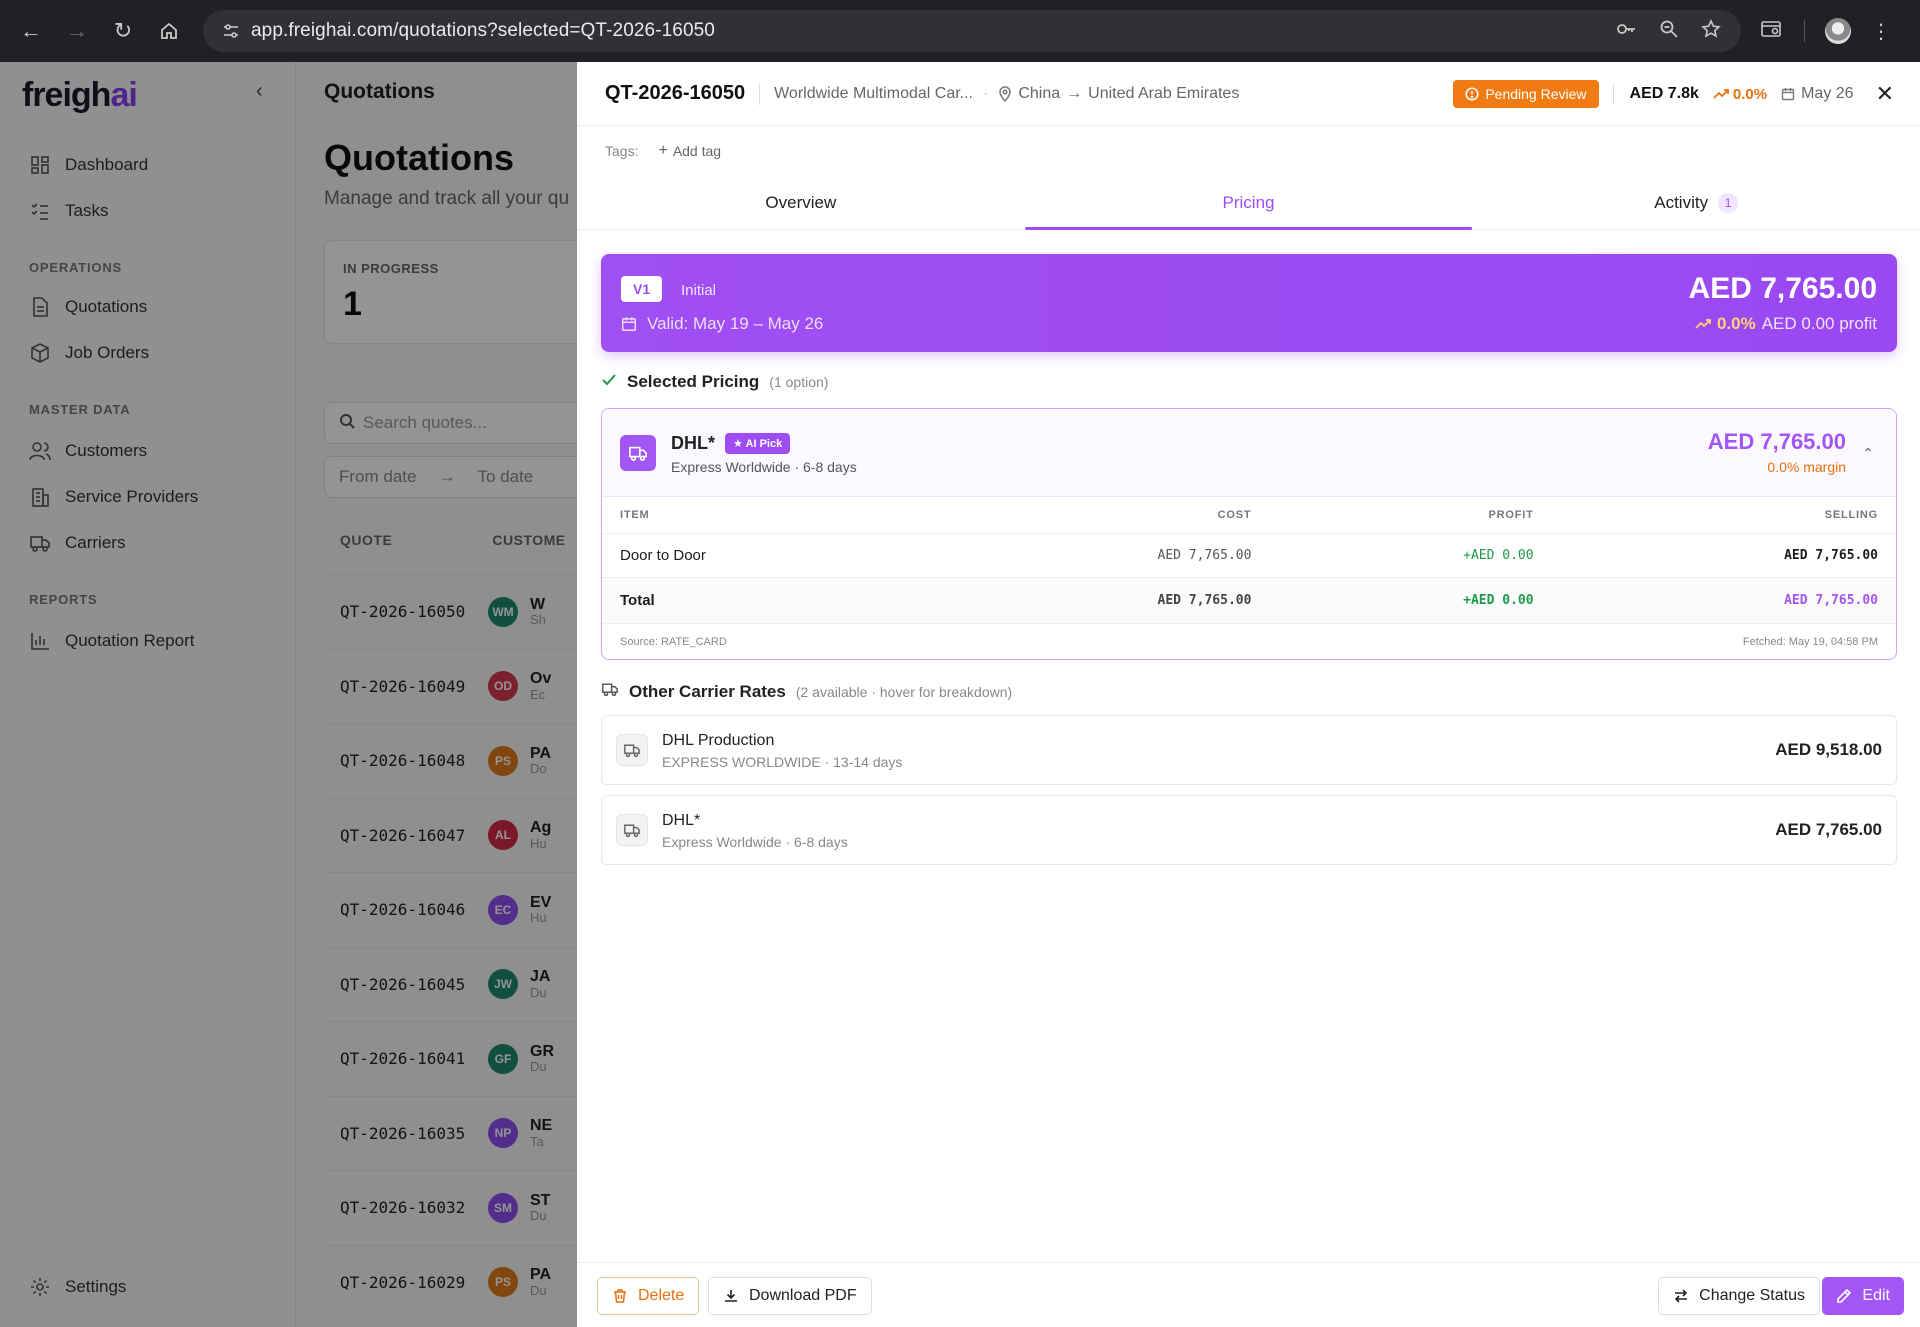 The width and height of the screenshot is (1920, 1327). What do you see at coordinates (675, 93) in the screenshot?
I see `quote-id: QT-2026-16050` at bounding box center [675, 93].